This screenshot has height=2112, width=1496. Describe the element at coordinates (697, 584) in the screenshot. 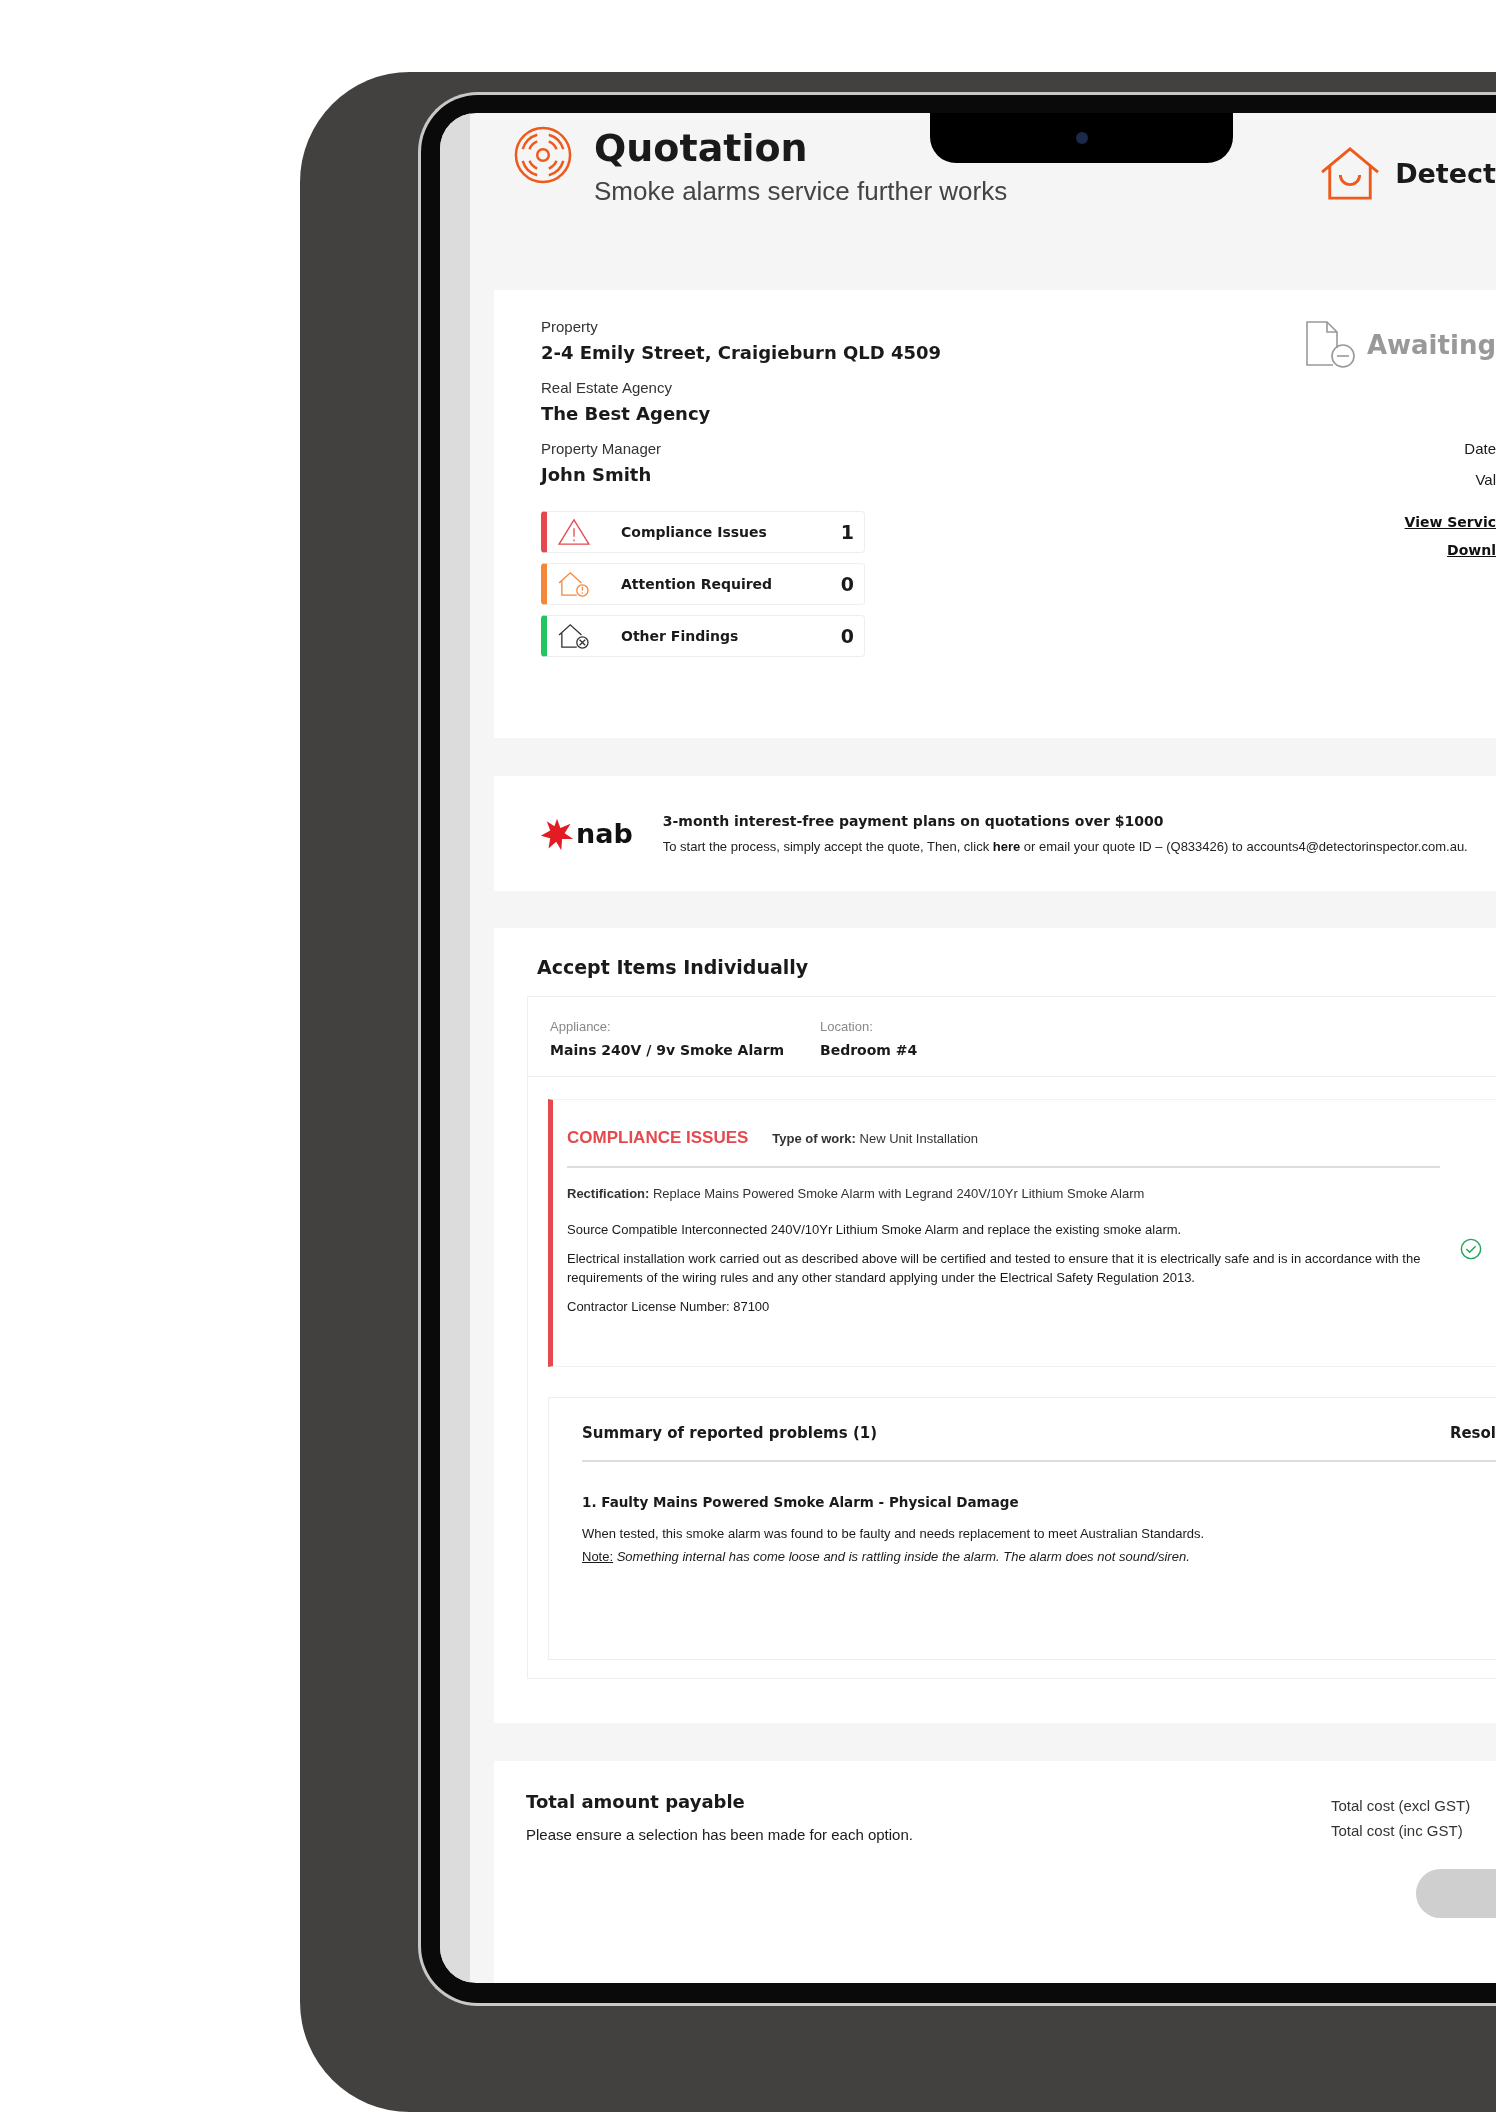

I see `finding-label: Attention Required` at that location.